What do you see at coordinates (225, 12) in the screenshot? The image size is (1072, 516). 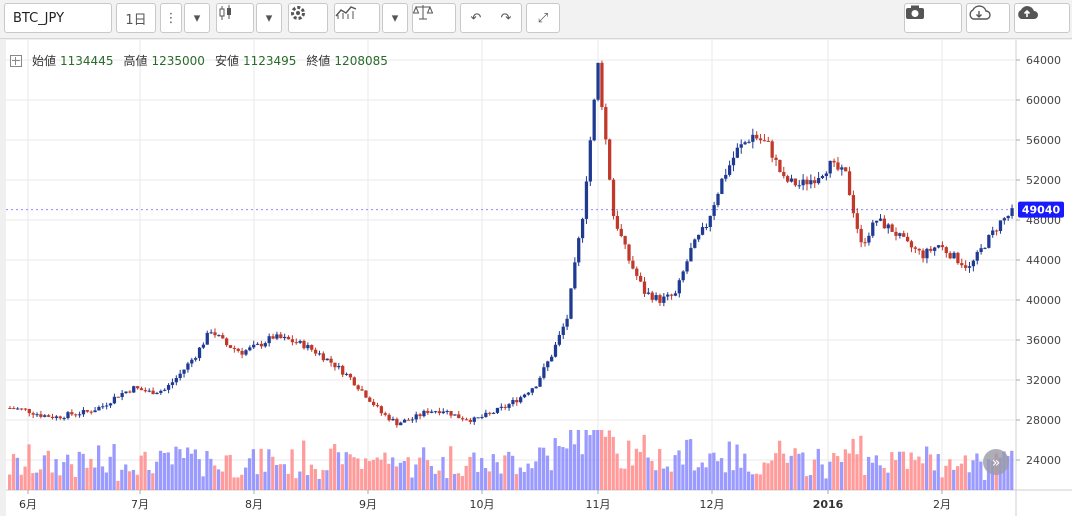 I see `candlestick-glyph` at bounding box center [225, 12].